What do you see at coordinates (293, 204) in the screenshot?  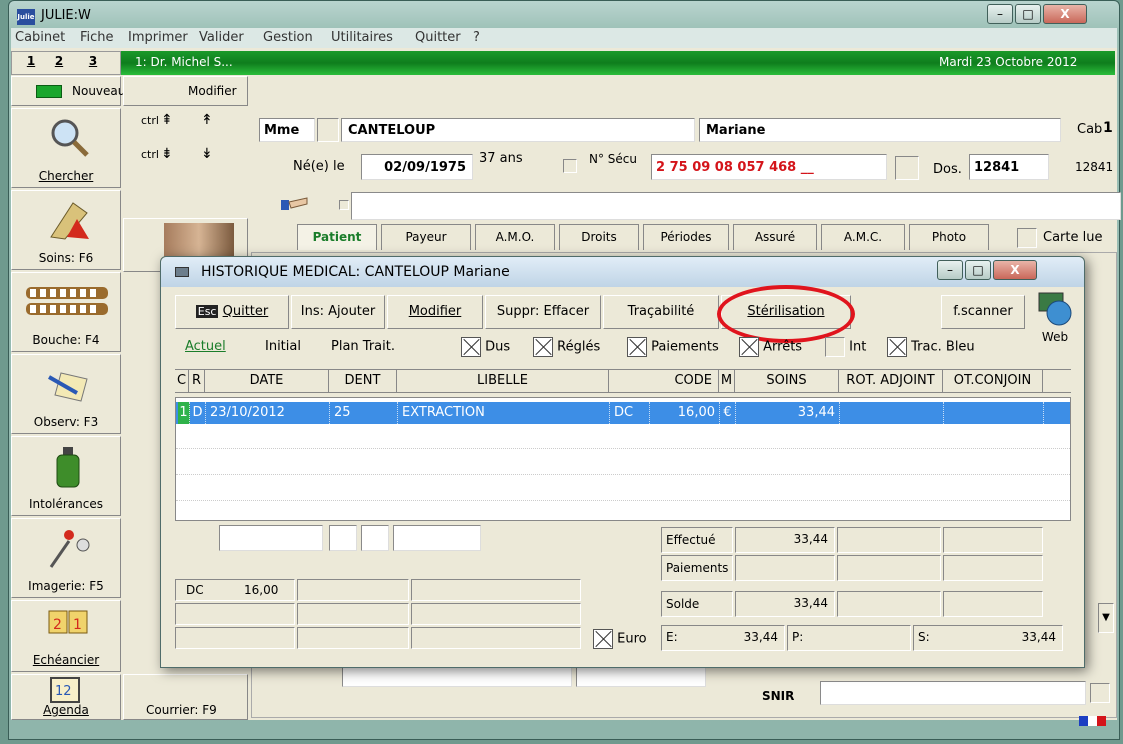 I see `hand-pointer-icon` at bounding box center [293, 204].